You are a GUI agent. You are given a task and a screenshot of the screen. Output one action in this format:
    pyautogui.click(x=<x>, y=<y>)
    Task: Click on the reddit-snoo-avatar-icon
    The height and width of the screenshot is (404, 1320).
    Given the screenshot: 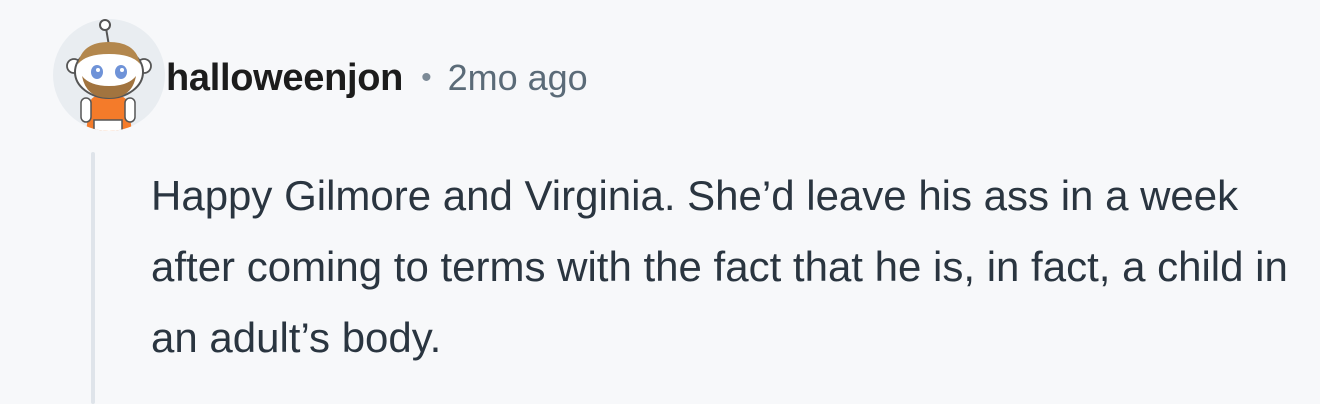 What is the action you would take?
    pyautogui.click(x=109, y=75)
    